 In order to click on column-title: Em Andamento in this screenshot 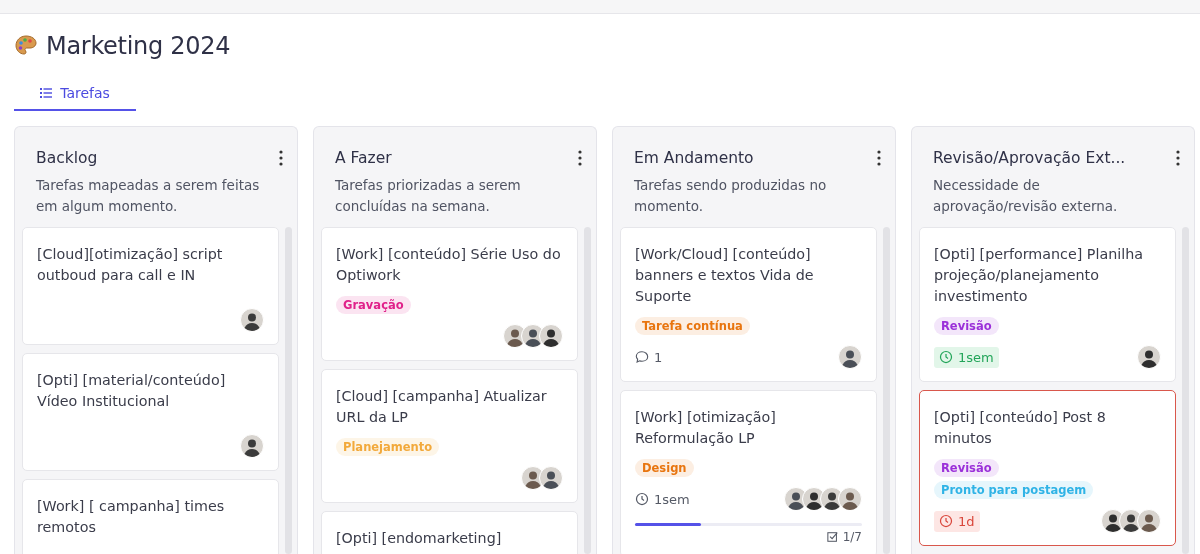, I will do `click(694, 158)`.